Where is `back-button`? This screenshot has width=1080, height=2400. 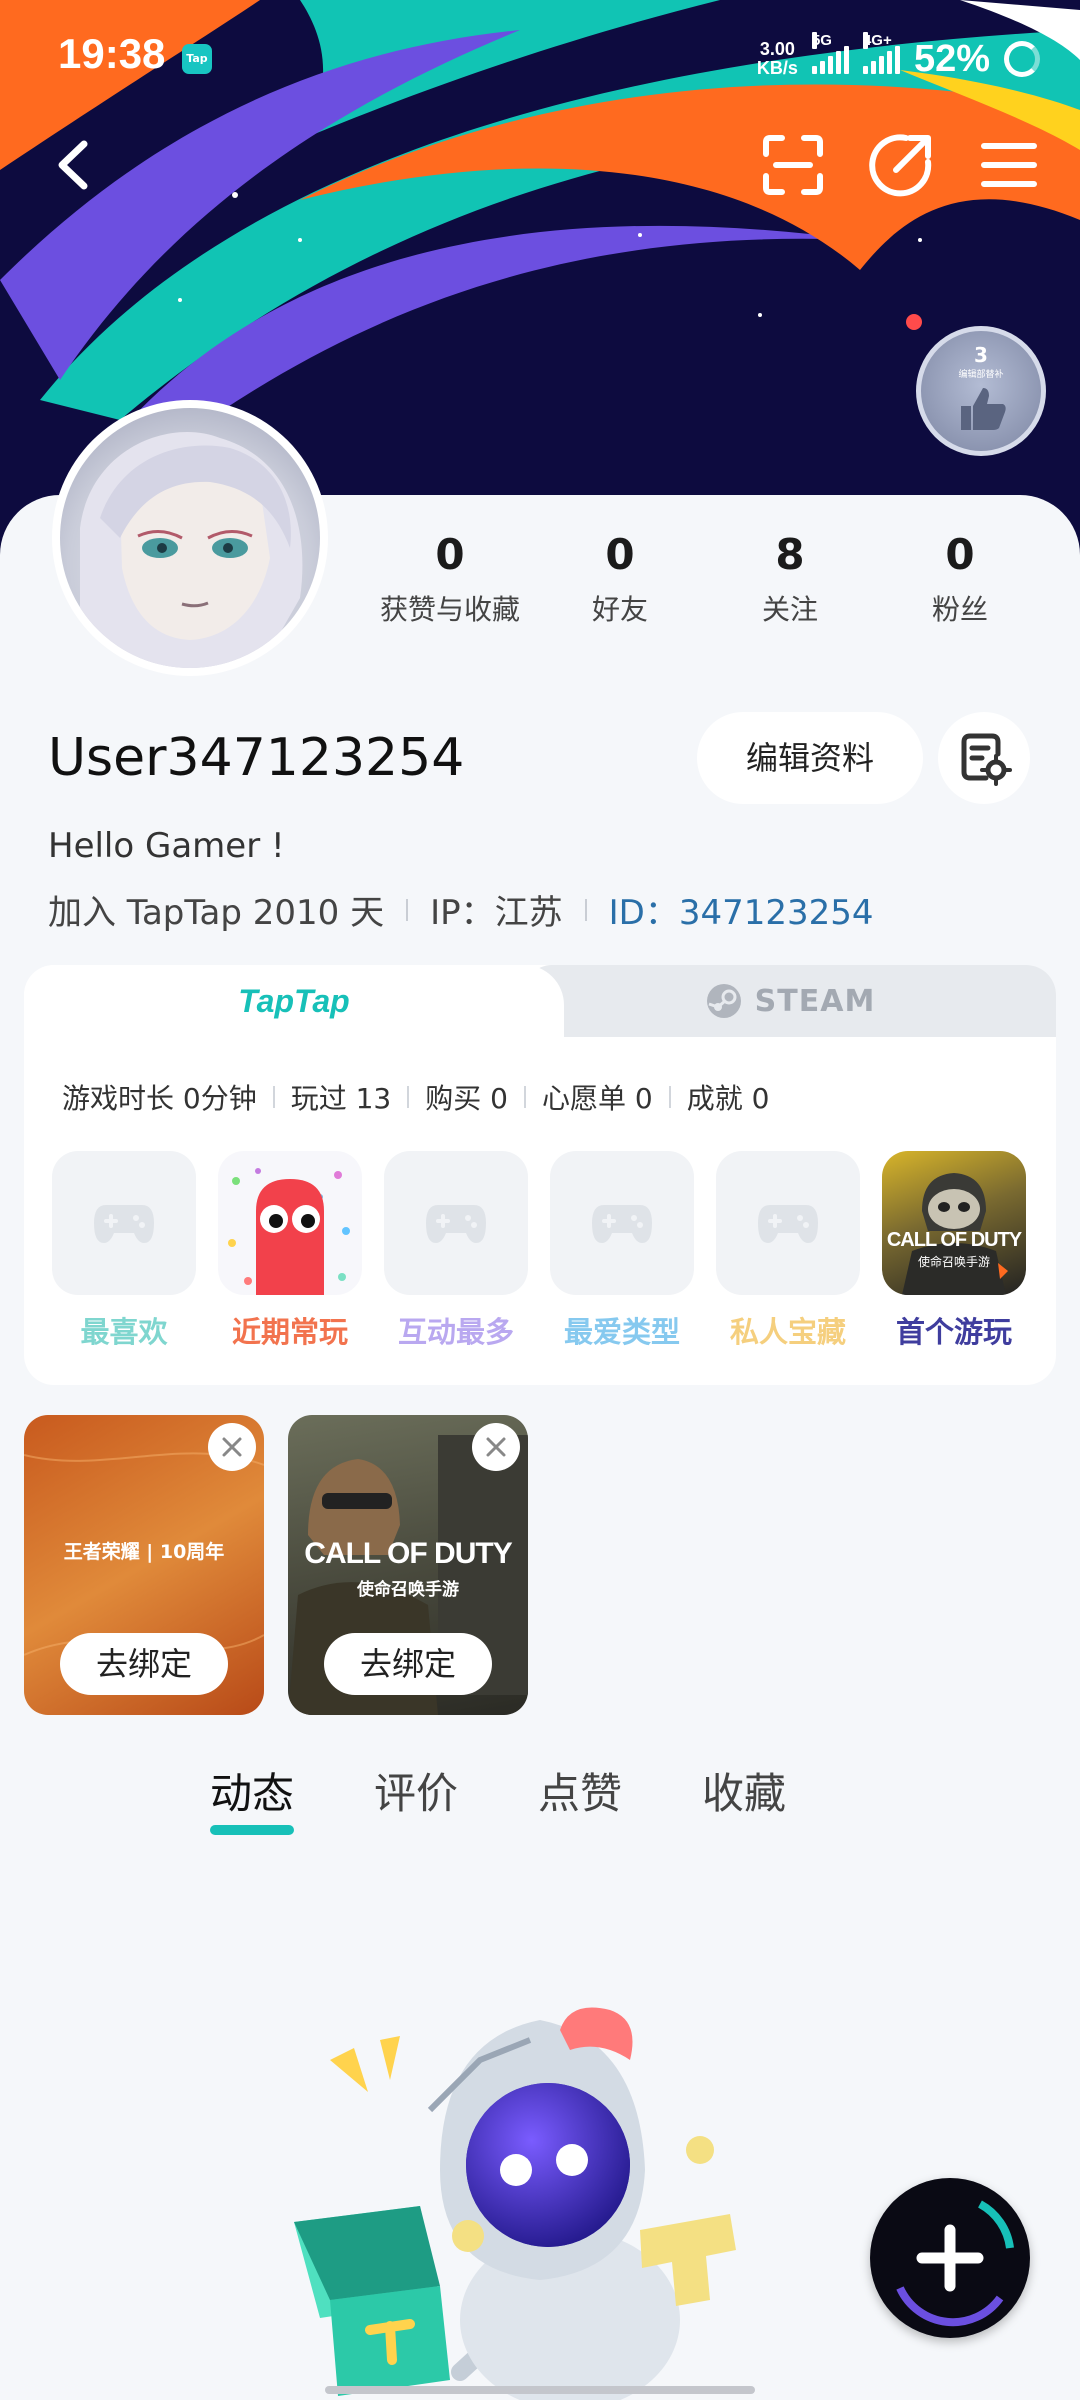
back-button is located at coordinates (75, 165).